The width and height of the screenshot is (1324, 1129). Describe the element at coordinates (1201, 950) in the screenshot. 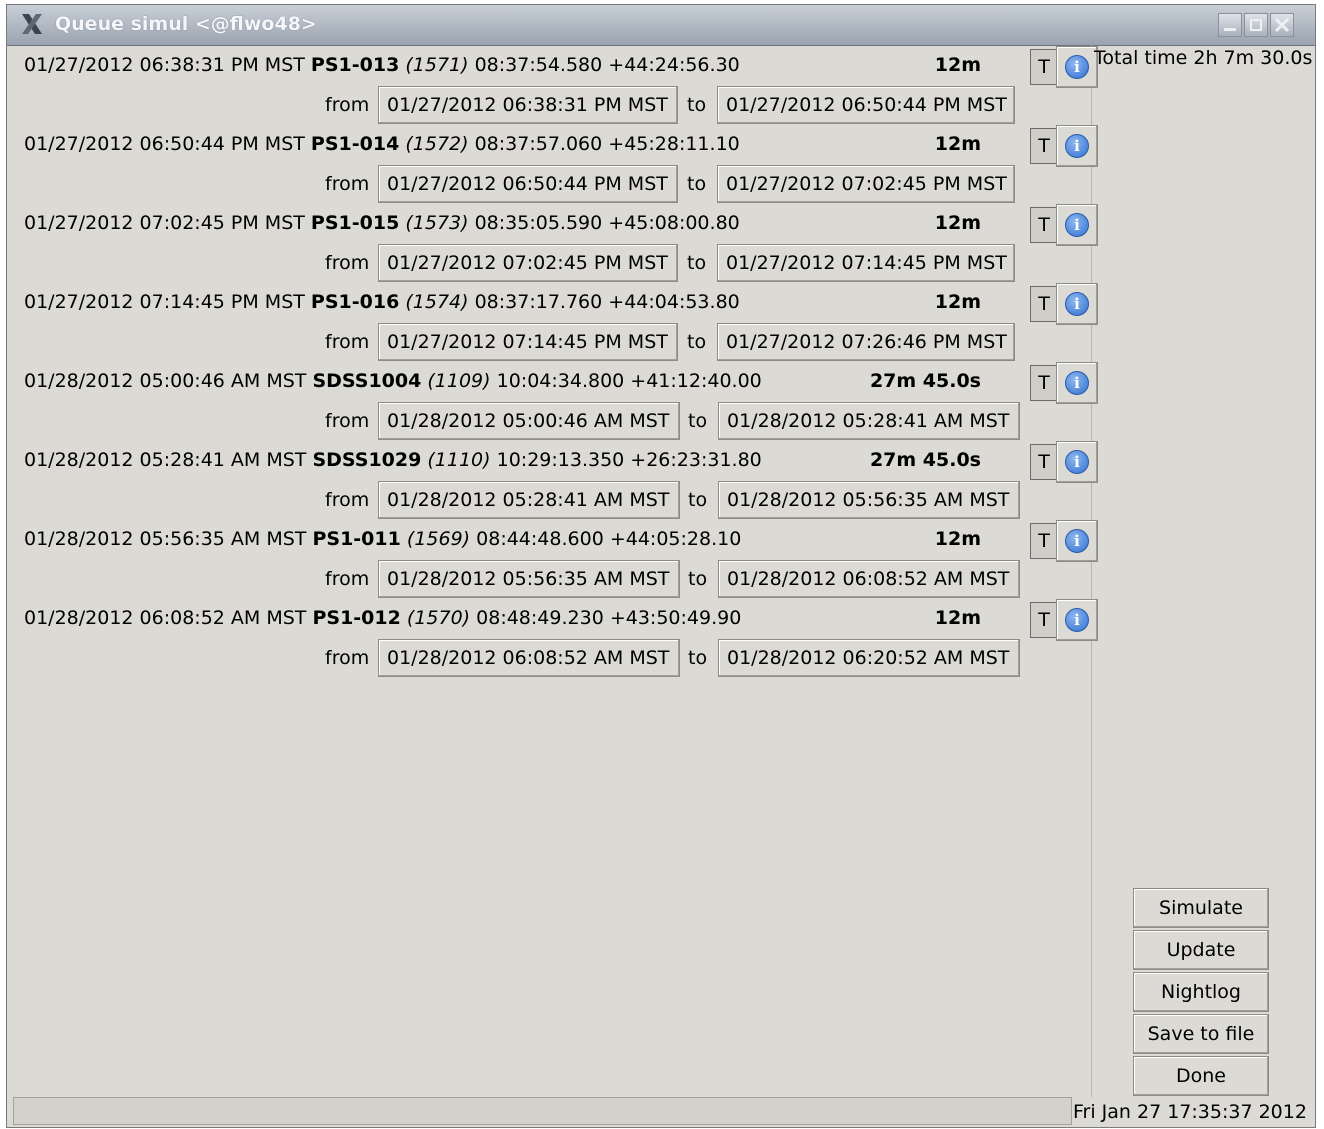

I see `update-button: Update` at that location.